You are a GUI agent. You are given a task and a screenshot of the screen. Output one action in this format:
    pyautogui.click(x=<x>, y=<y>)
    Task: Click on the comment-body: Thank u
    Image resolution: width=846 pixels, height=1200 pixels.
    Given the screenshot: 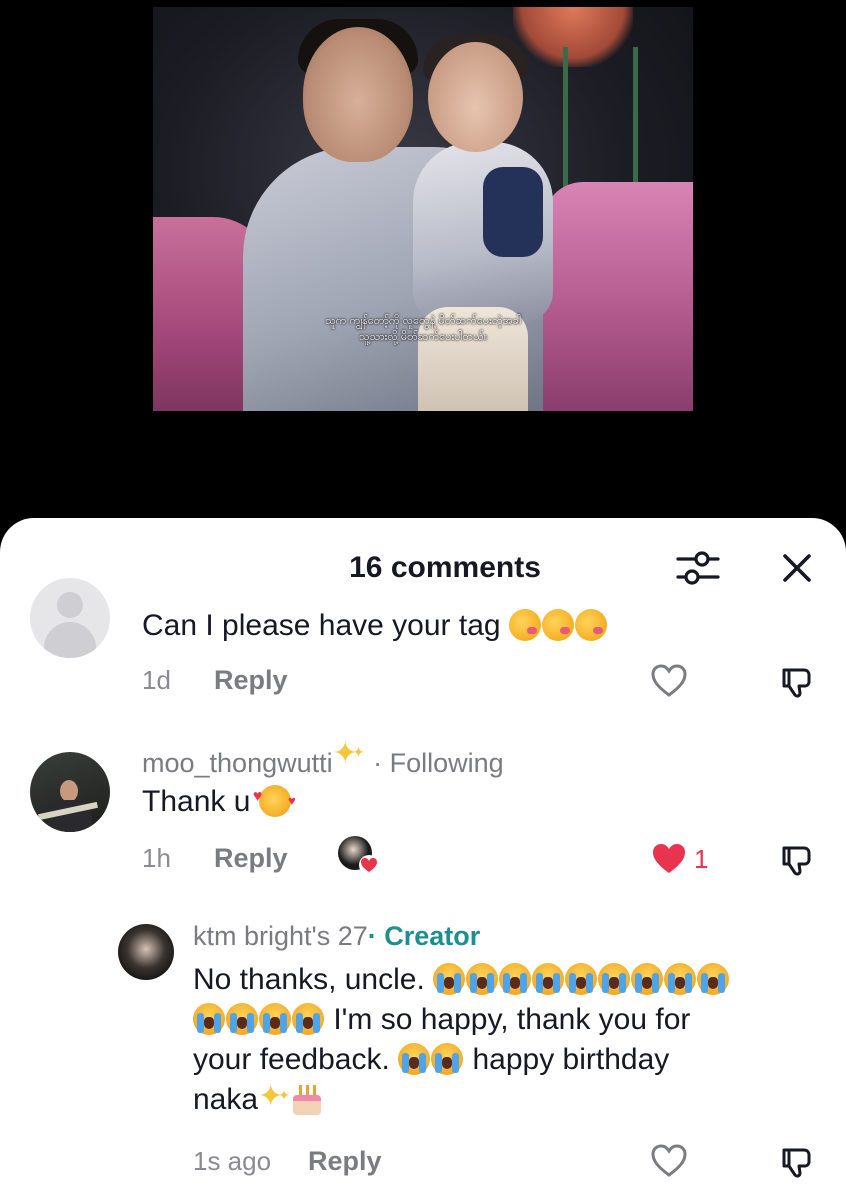 What is the action you would take?
    pyautogui.click(x=196, y=801)
    